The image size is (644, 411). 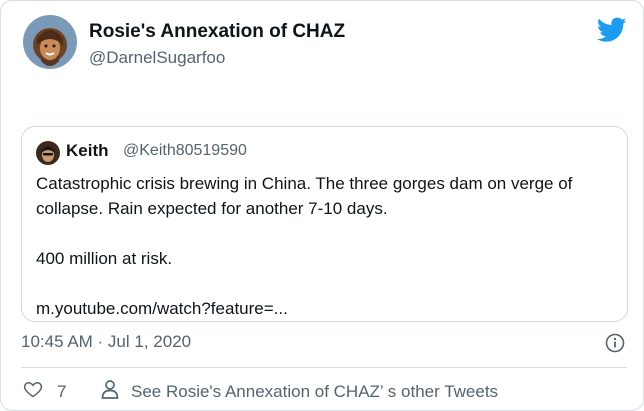 What do you see at coordinates (62, 391) in the screenshot?
I see `like-count: 7` at bounding box center [62, 391].